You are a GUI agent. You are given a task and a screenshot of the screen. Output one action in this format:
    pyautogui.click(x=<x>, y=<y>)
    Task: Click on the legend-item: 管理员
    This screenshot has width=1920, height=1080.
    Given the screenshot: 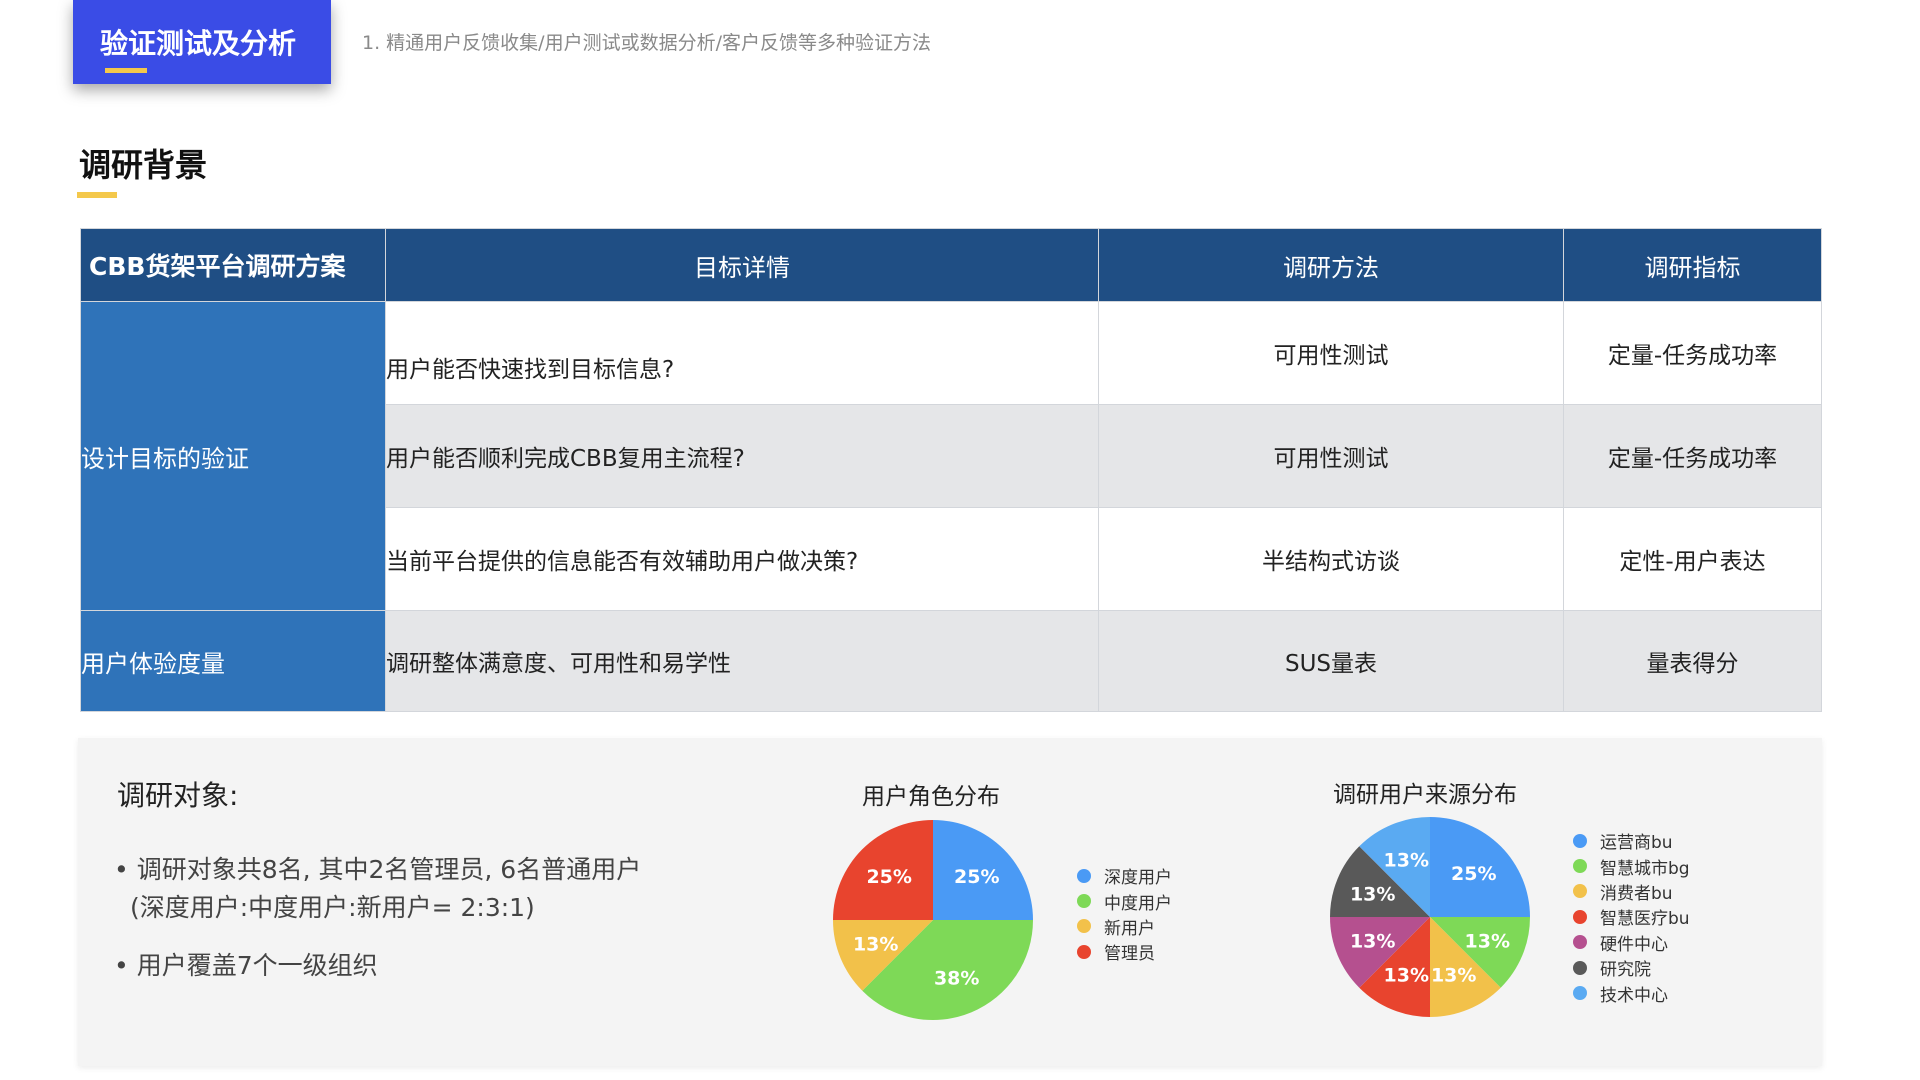 What is the action you would take?
    pyautogui.click(x=1124, y=951)
    